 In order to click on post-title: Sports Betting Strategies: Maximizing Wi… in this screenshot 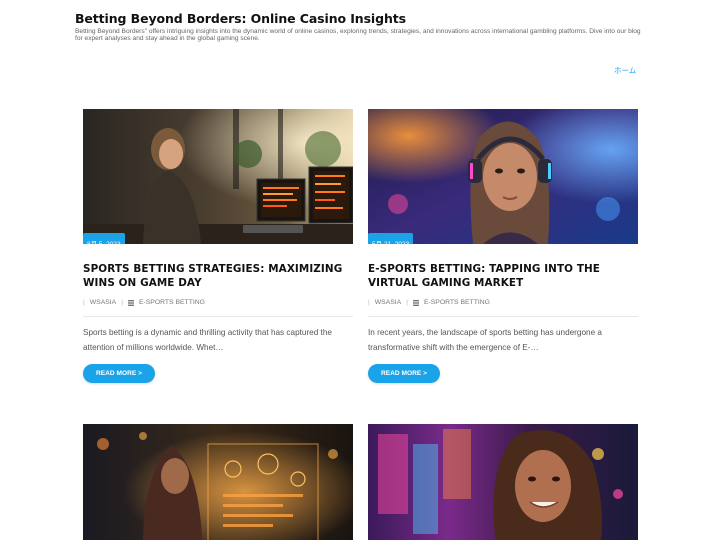, I will do `click(218, 276)`.